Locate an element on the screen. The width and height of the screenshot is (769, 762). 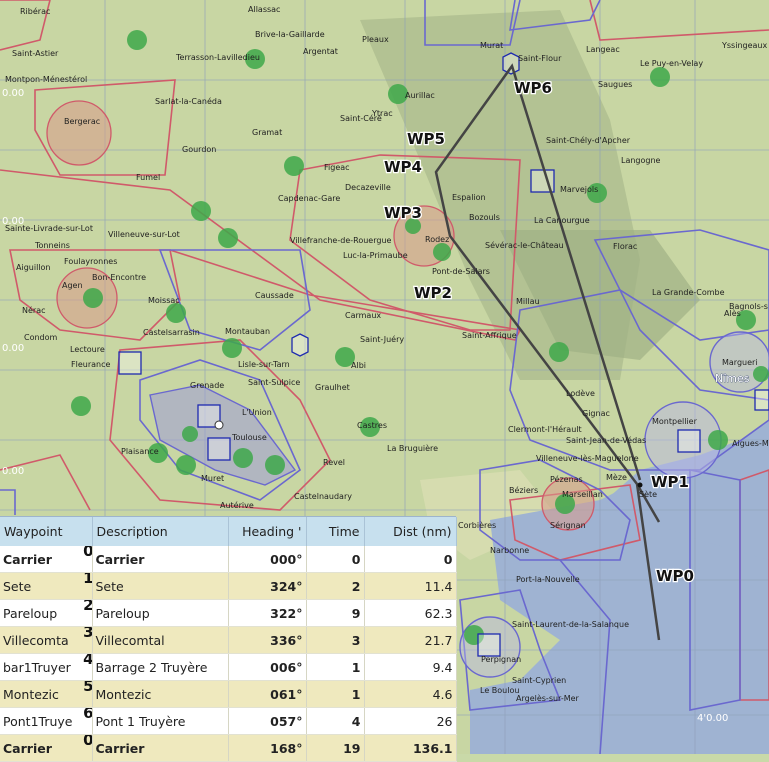
description-cell: Villecomtal is located at coordinates (160, 640).